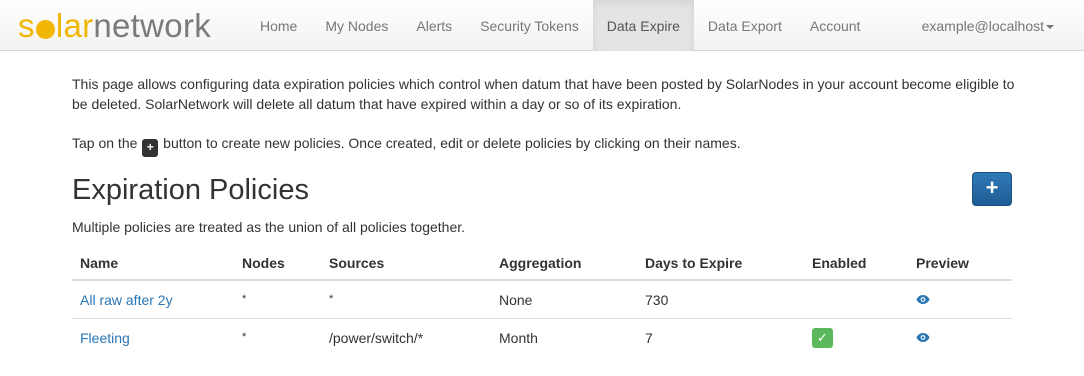 The image size is (1084, 376). Describe the element at coordinates (822, 337) in the screenshot. I see `check-icon: ✓` at that location.